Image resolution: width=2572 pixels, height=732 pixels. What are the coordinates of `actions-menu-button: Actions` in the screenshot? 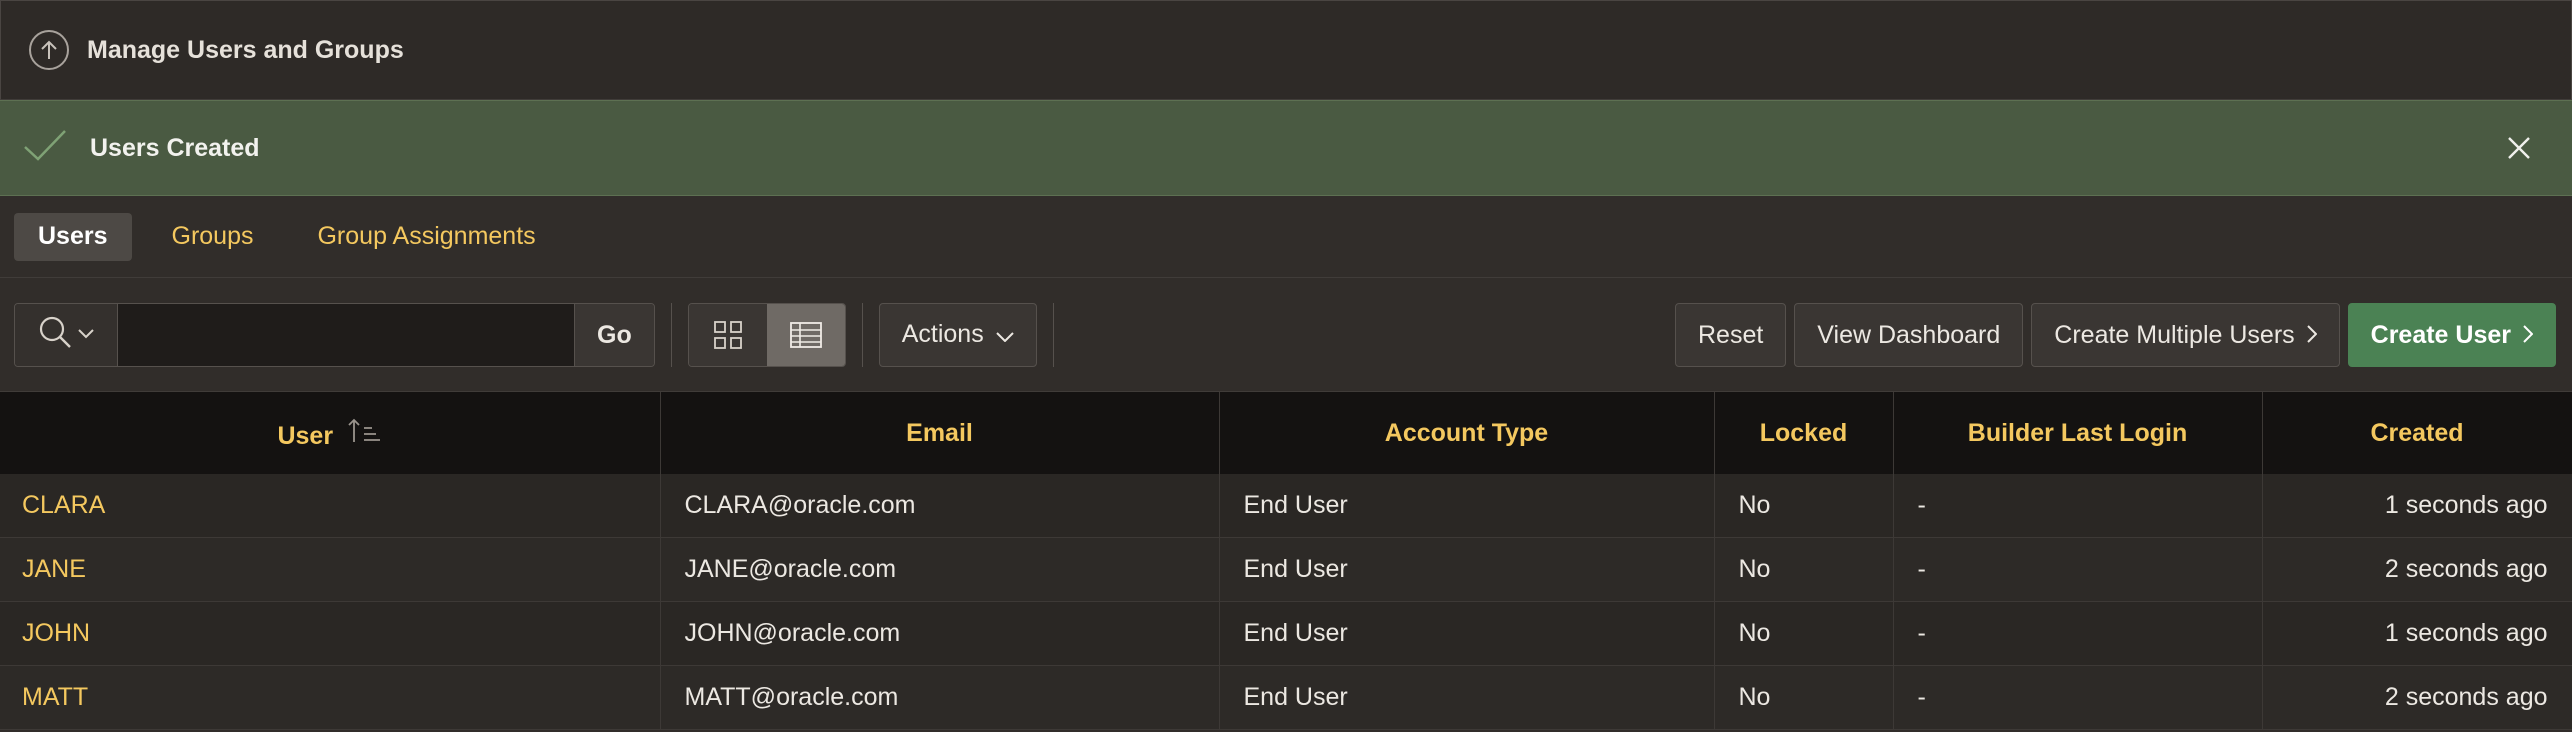 It's located at (957, 334).